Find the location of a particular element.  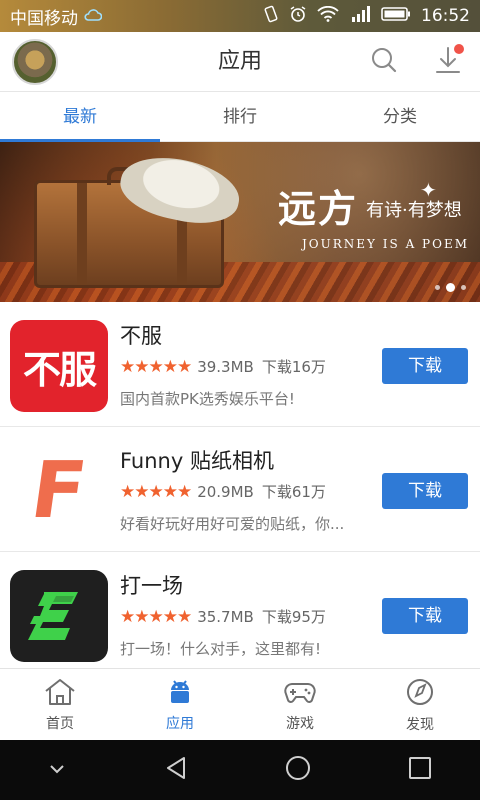

clock: 16:52 is located at coordinates (445, 16).